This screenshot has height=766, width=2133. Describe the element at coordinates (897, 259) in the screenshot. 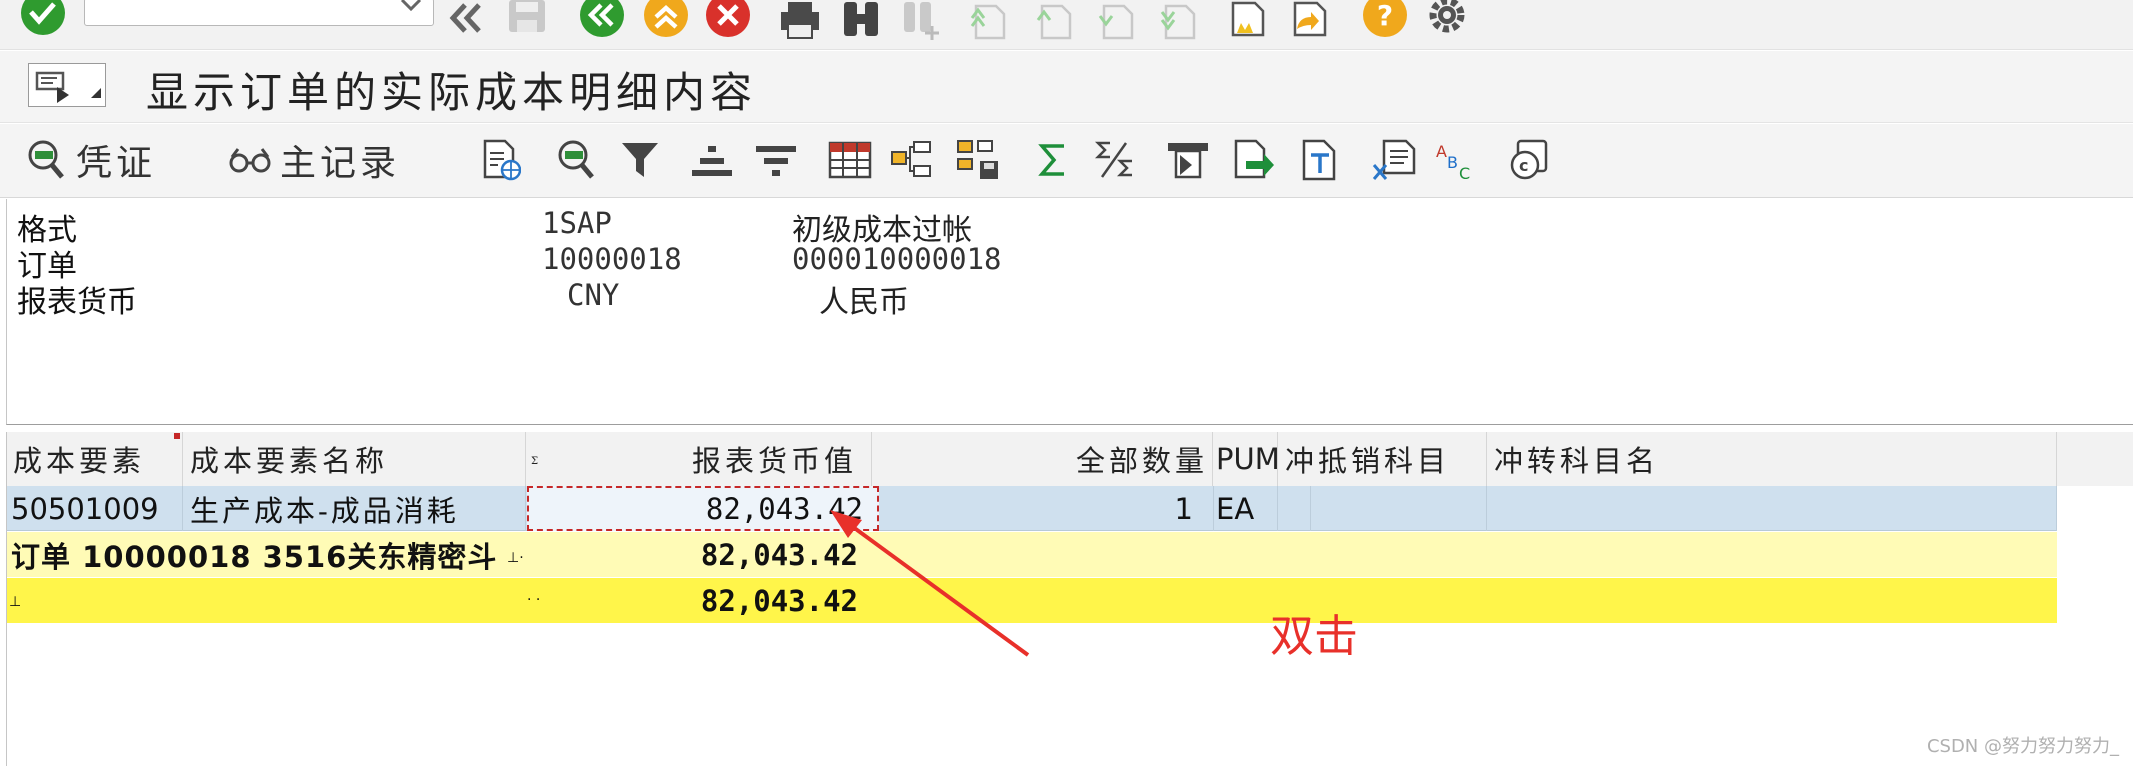

I see `header-desc-order: 000010000018` at that location.